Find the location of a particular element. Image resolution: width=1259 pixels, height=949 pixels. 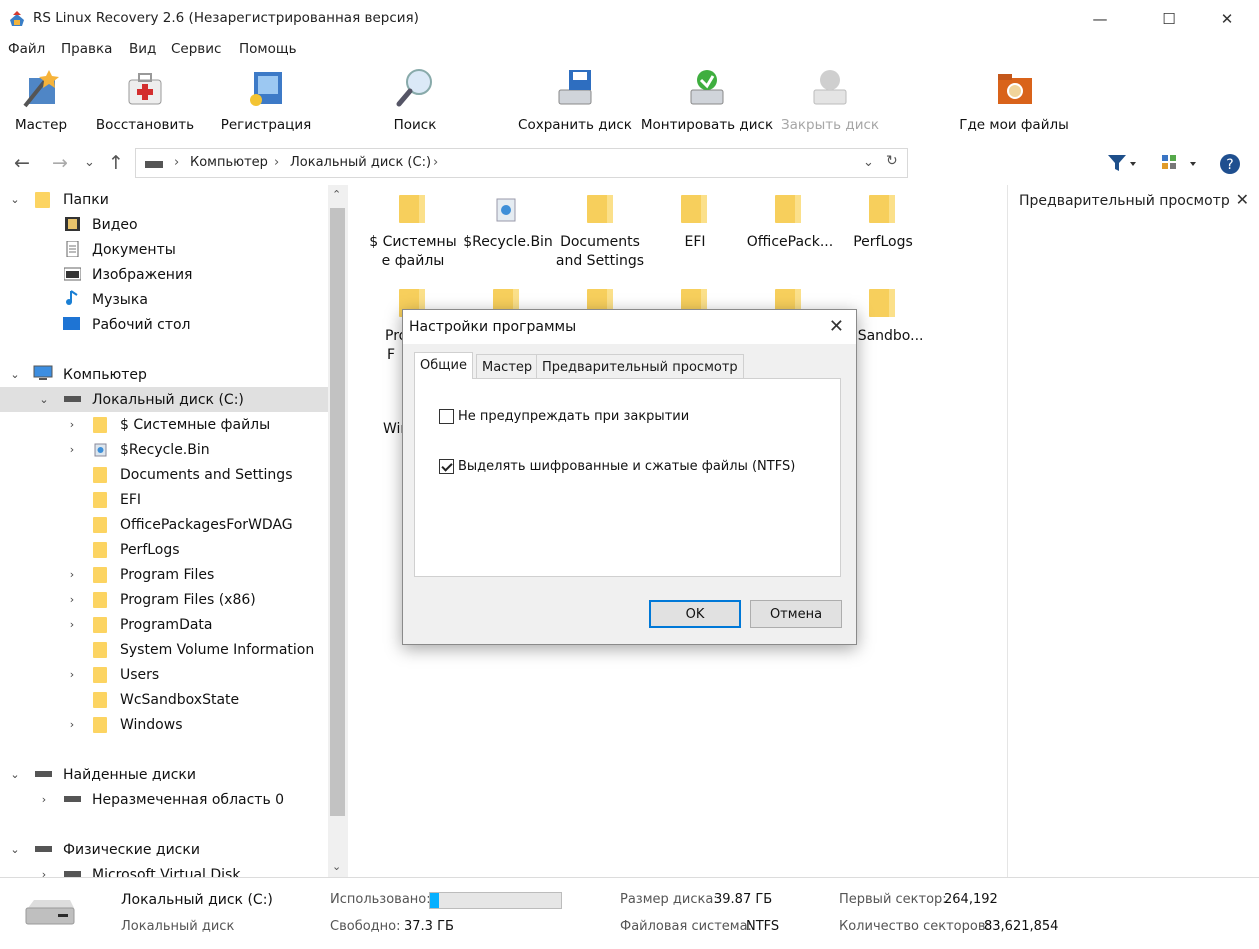

highlight-encrypted-checkbox is located at coordinates (446, 466).